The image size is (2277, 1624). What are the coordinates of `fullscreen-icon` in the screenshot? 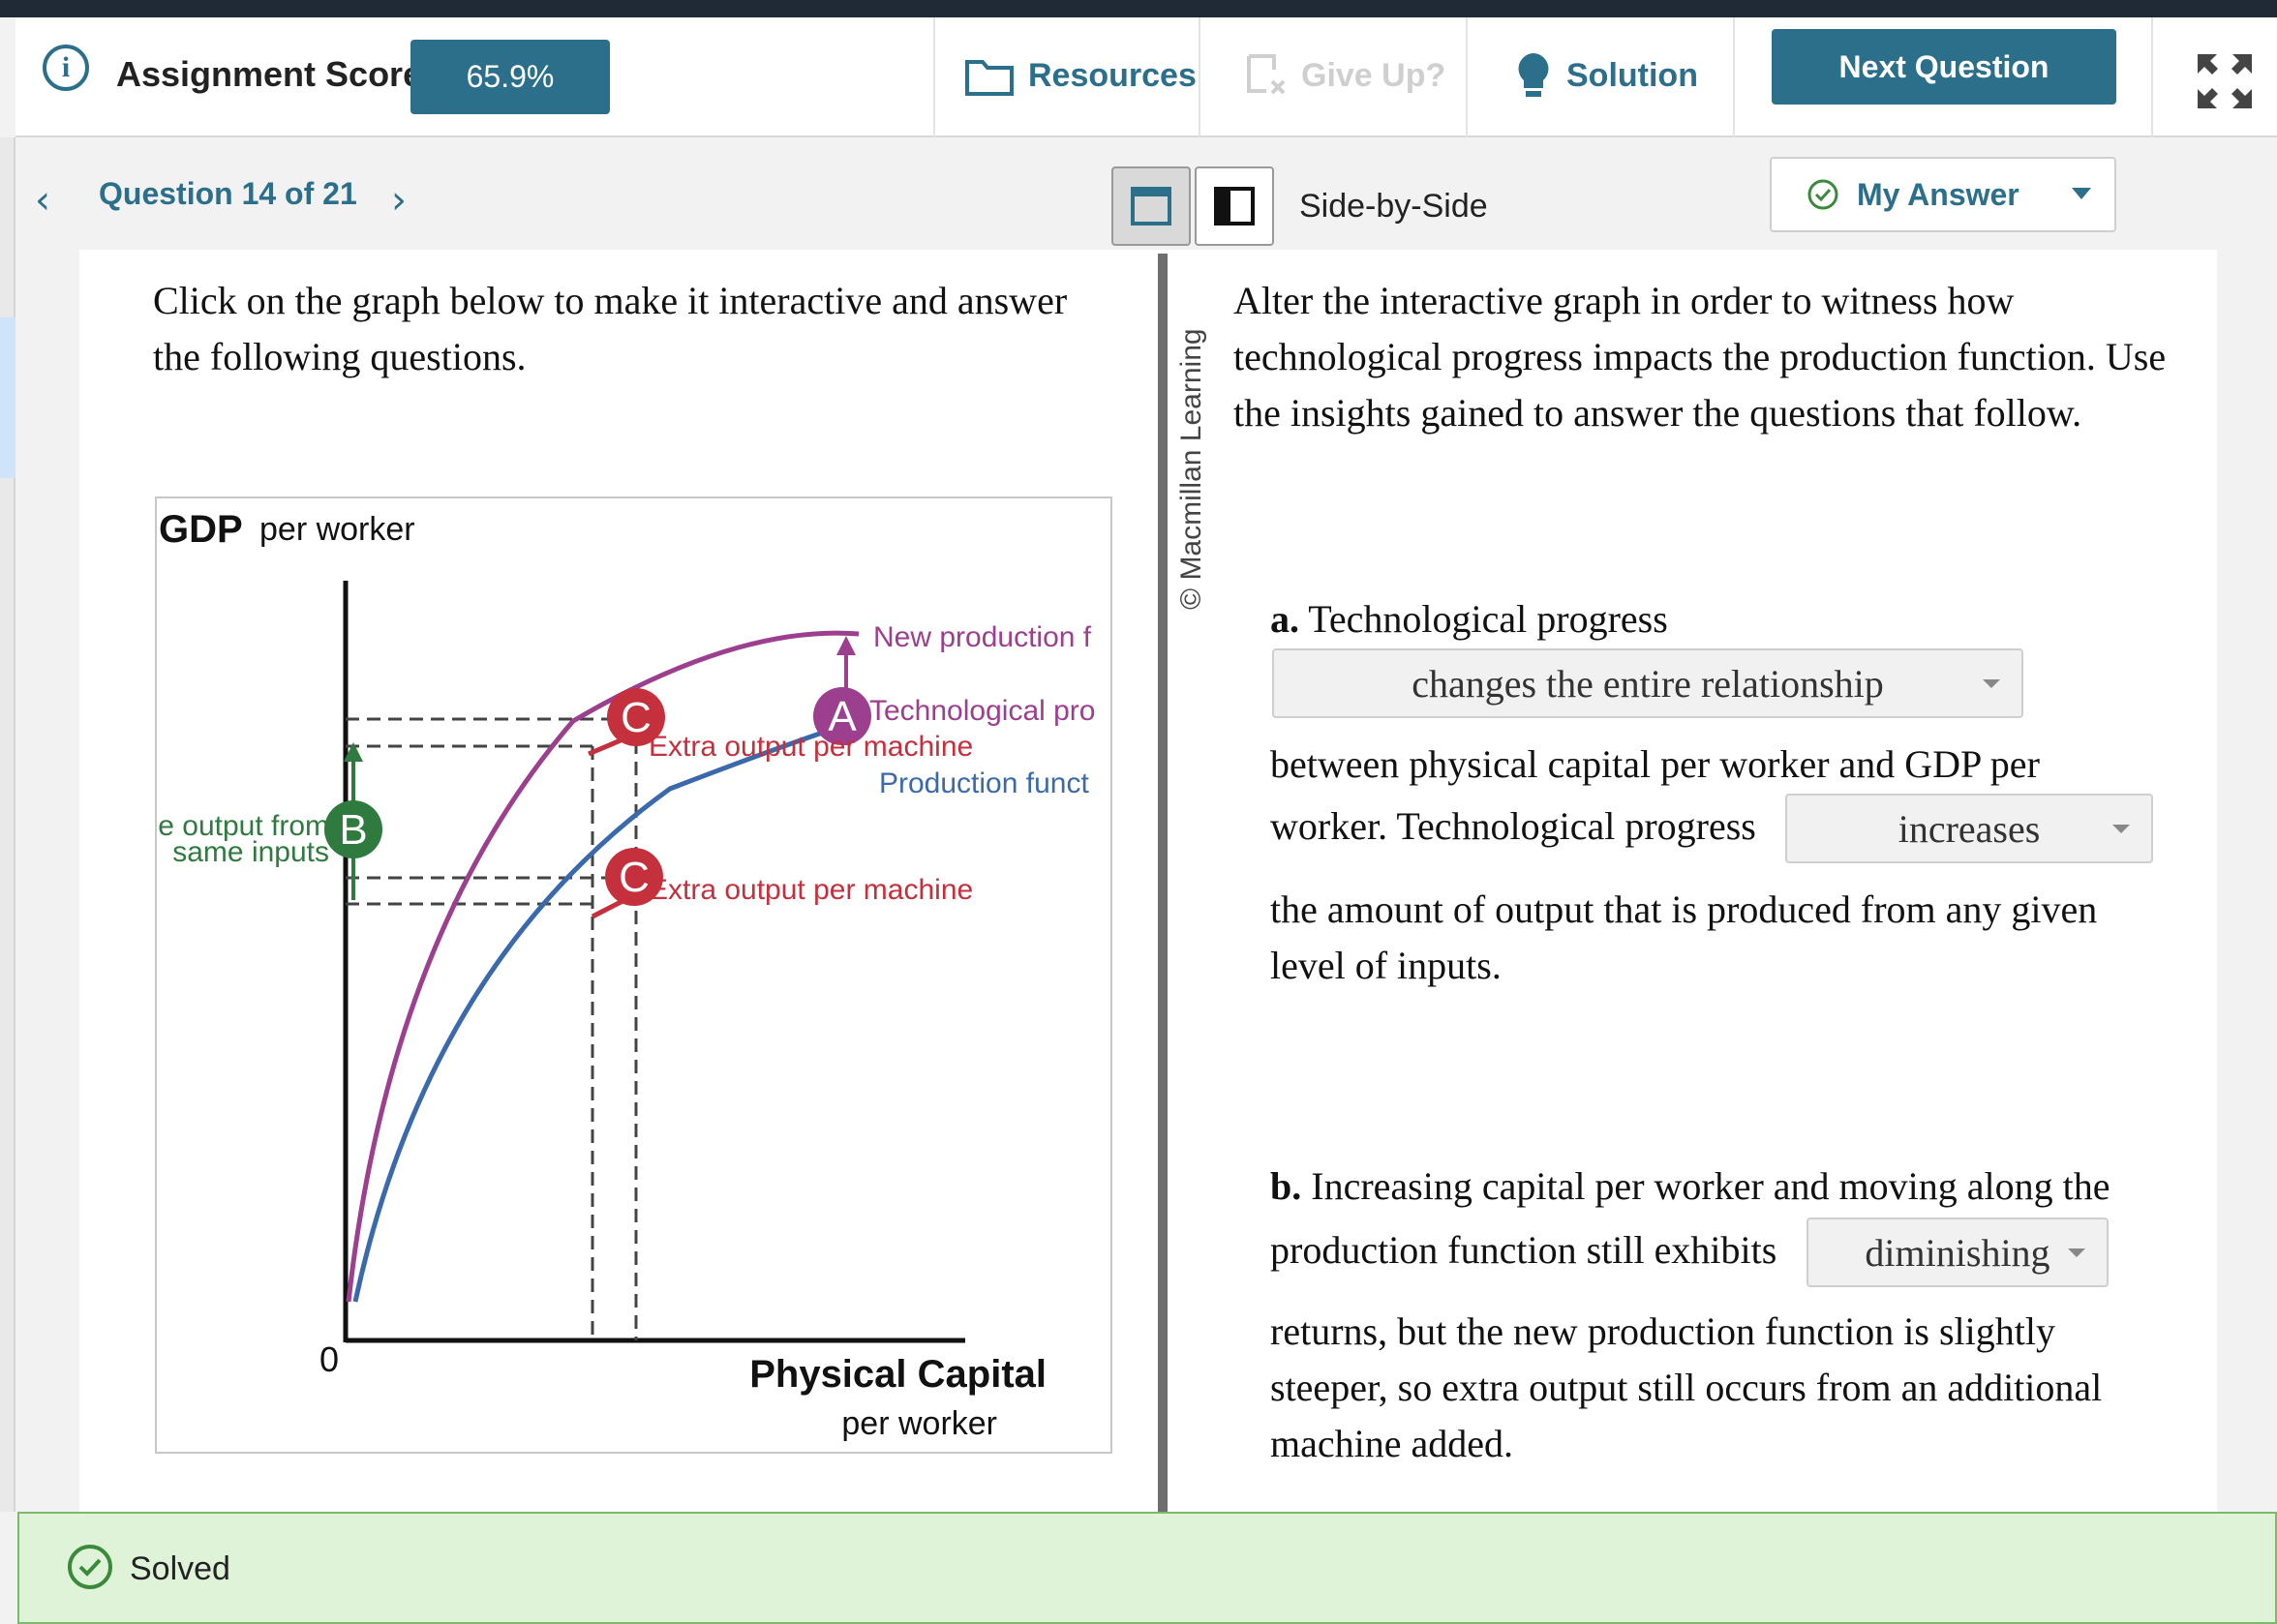 It's located at (2225, 81).